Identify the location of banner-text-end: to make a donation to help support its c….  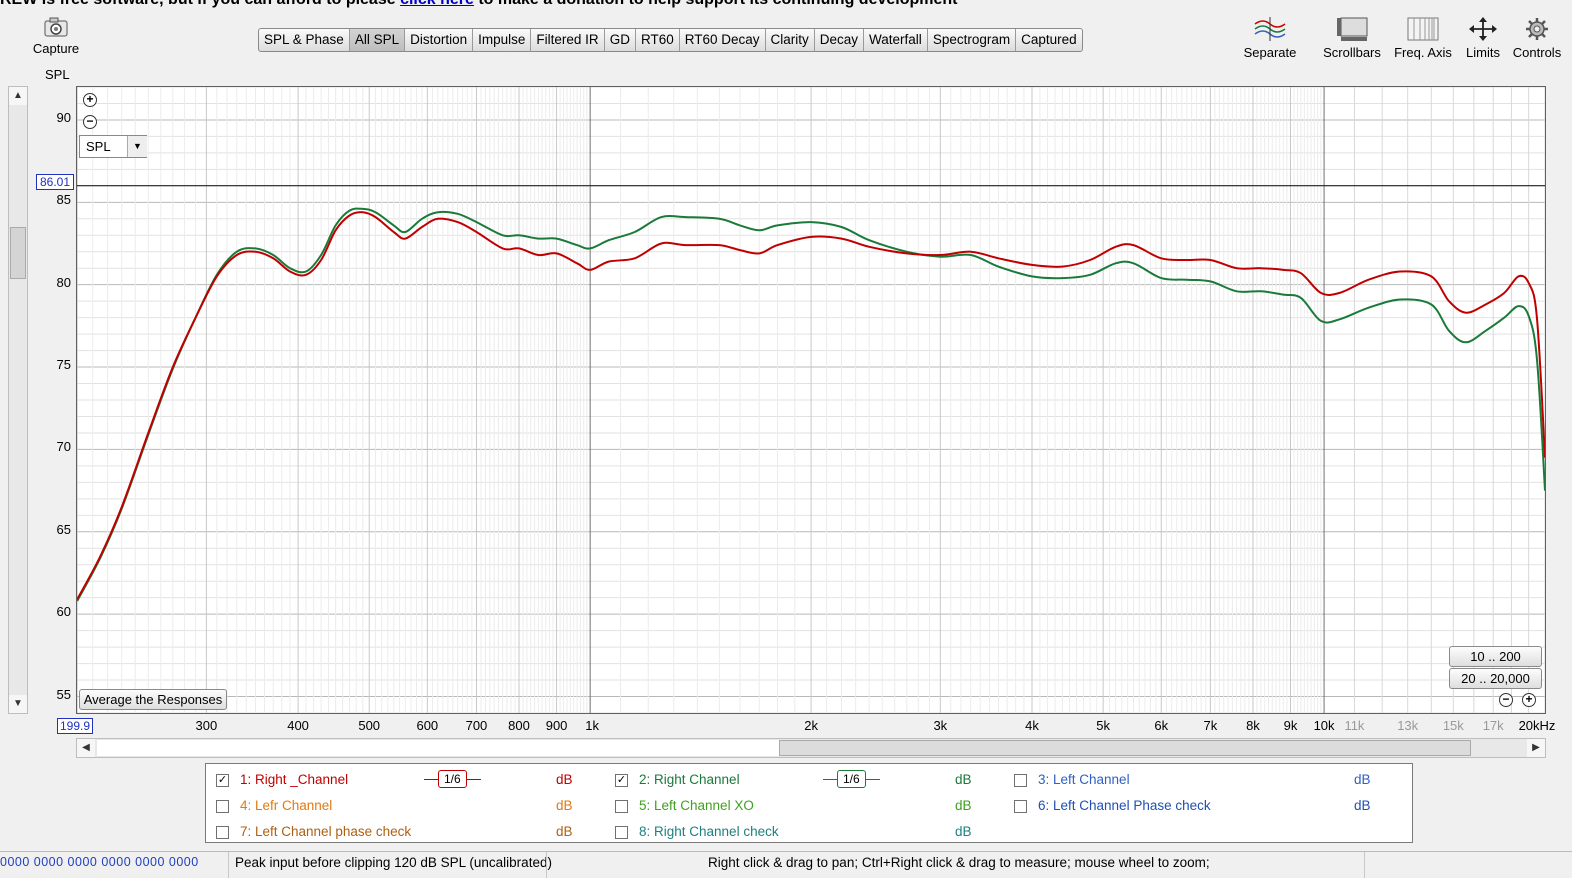
(715, 4).